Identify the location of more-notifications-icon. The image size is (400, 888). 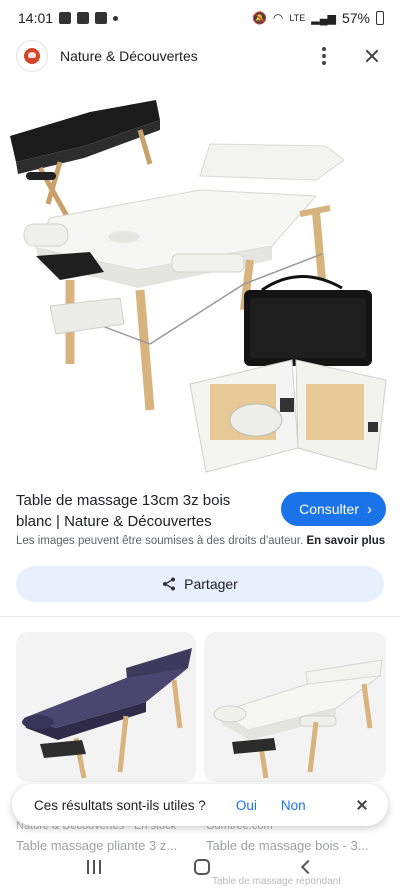
(116, 18).